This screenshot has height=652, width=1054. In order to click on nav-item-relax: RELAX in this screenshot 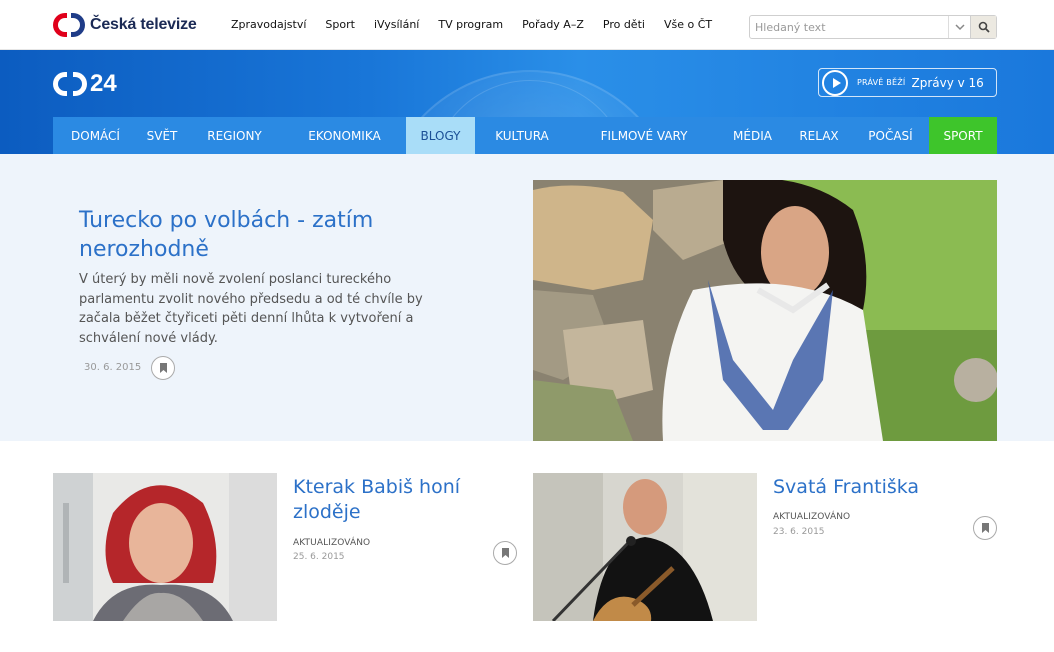, I will do `click(819, 135)`.